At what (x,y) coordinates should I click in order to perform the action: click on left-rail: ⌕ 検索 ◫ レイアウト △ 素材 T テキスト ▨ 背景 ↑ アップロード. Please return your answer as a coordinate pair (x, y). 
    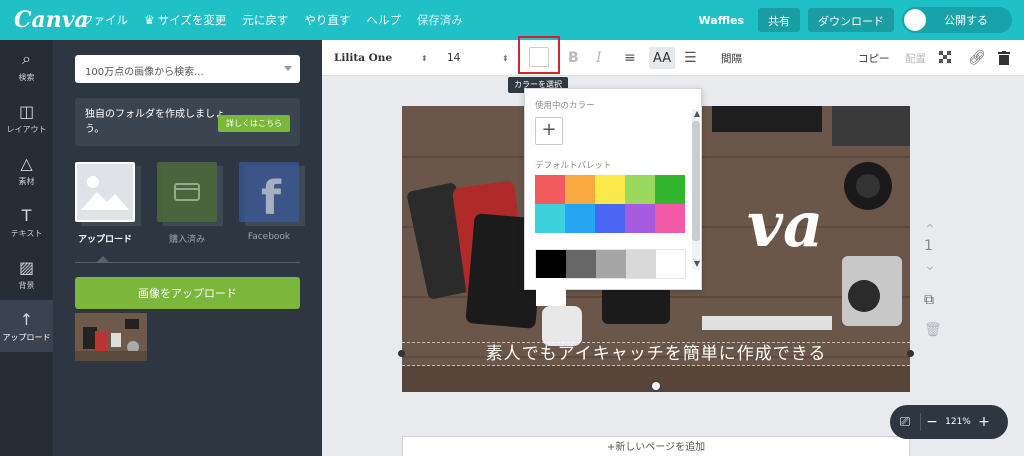
    Looking at the image, I should click on (26, 248).